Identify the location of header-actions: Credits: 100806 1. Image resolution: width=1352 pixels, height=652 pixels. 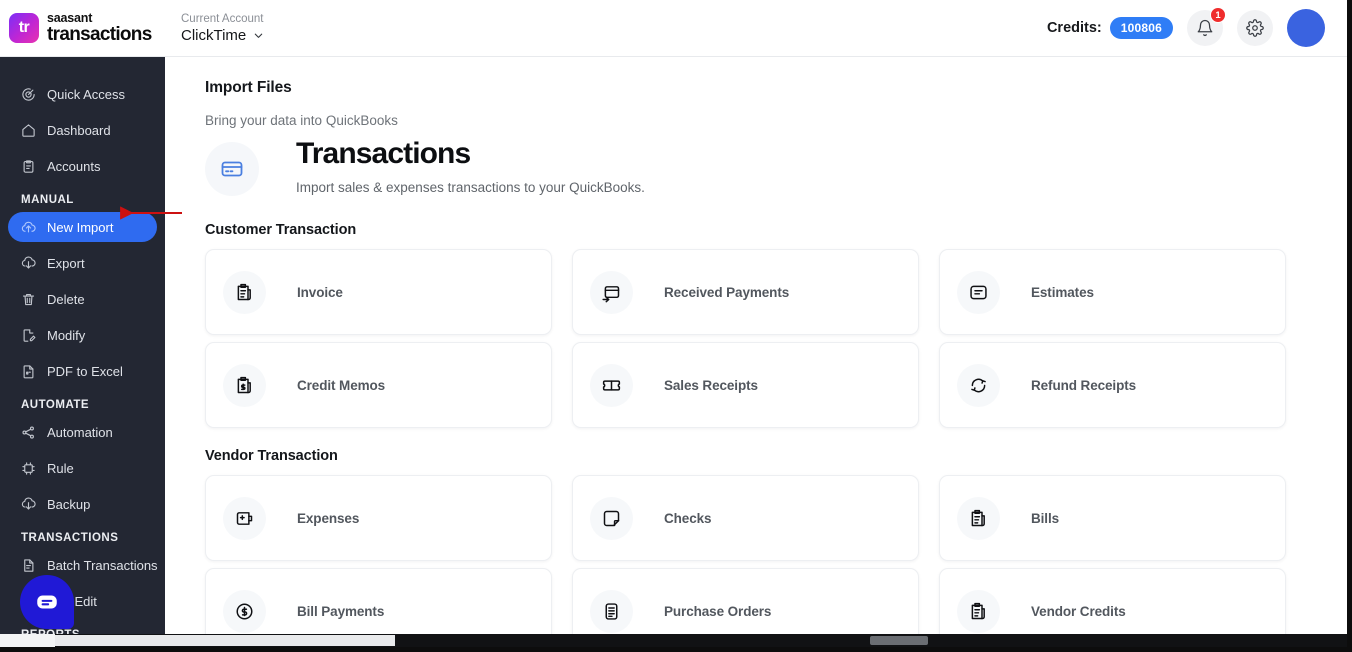
(1197, 27).